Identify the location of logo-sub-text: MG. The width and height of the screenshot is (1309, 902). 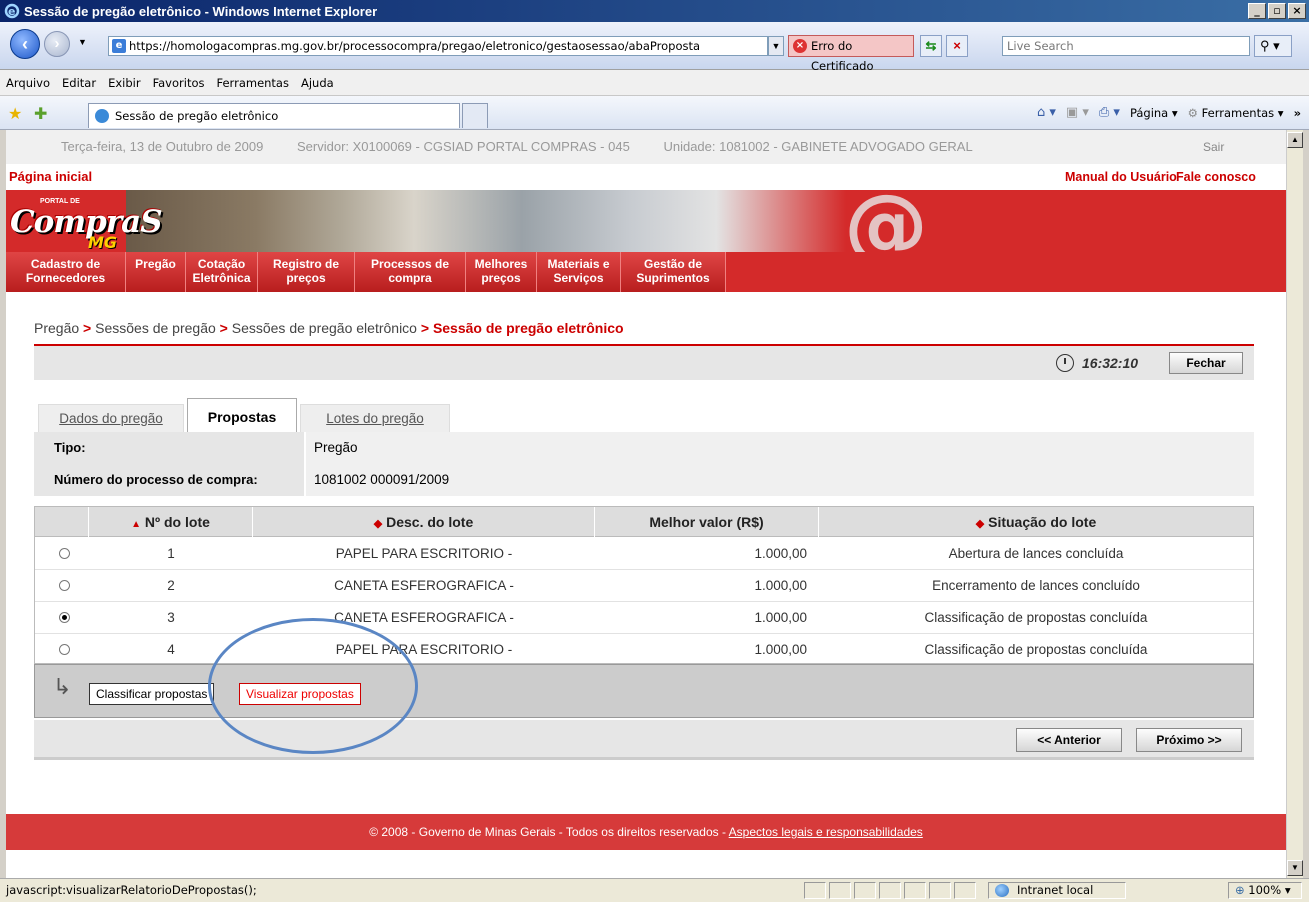
(103, 242).